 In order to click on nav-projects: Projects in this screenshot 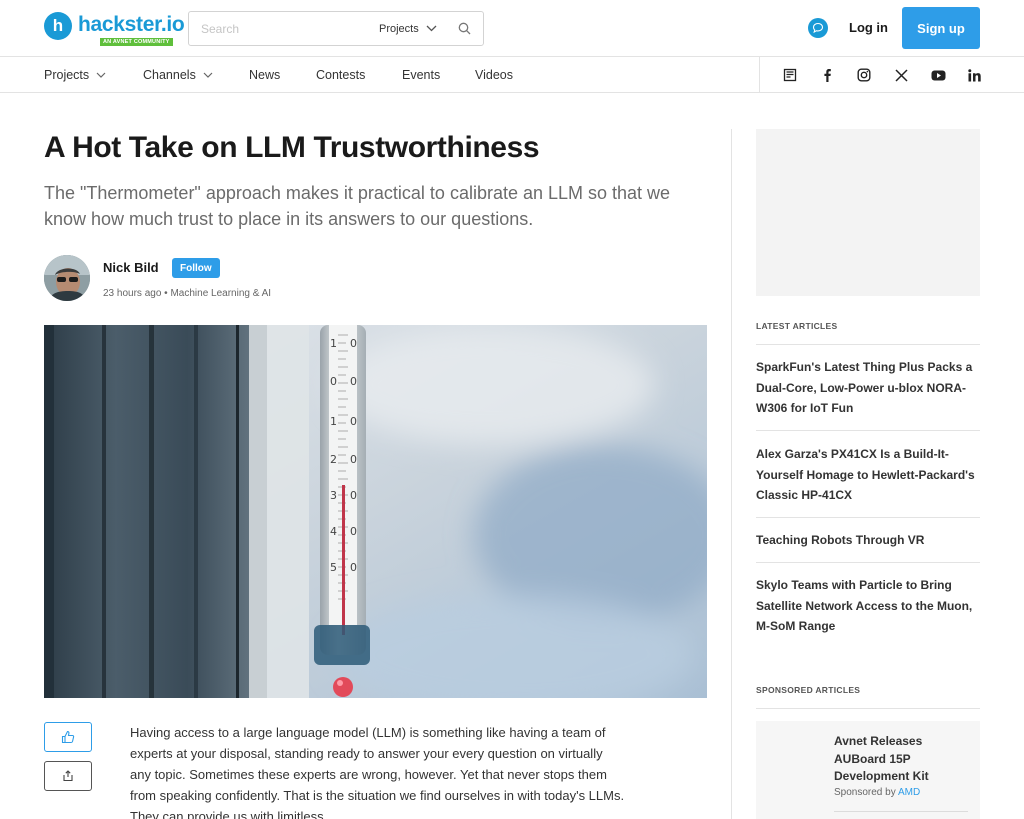, I will do `click(75, 75)`.